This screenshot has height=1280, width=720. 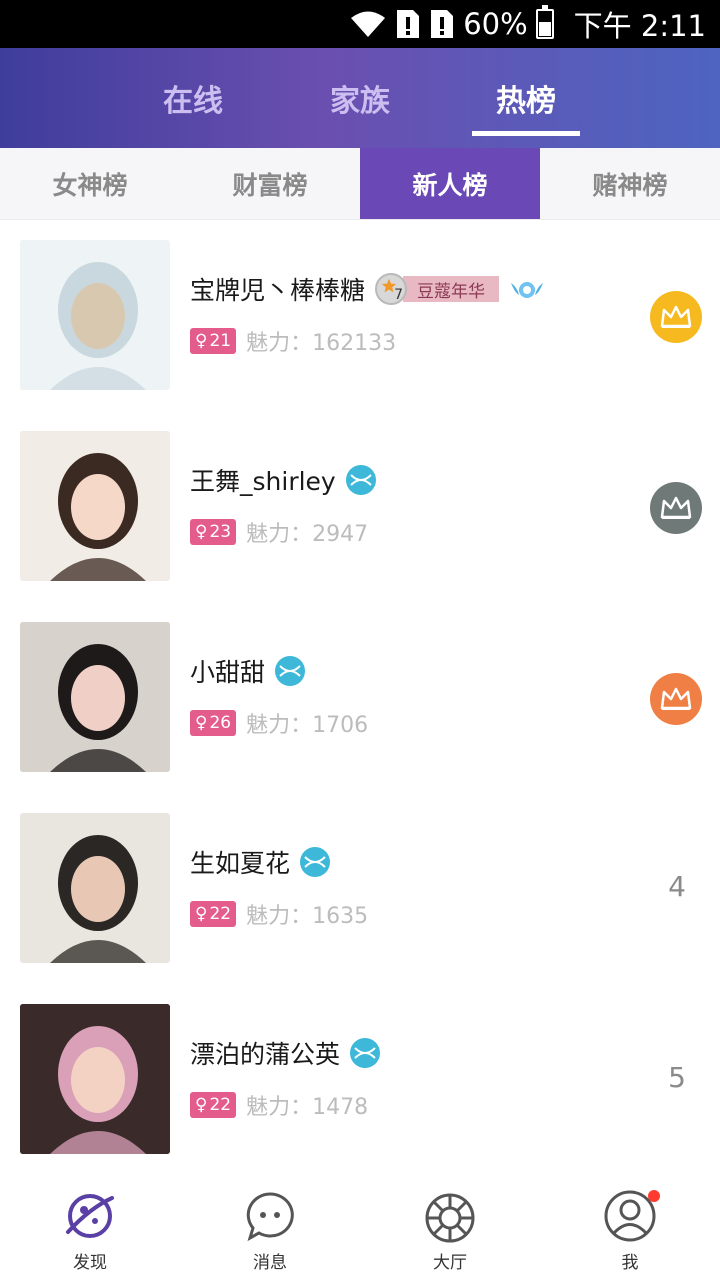 What do you see at coordinates (265, 1054) in the screenshot?
I see `user-name: 漂泊的蒲公英` at bounding box center [265, 1054].